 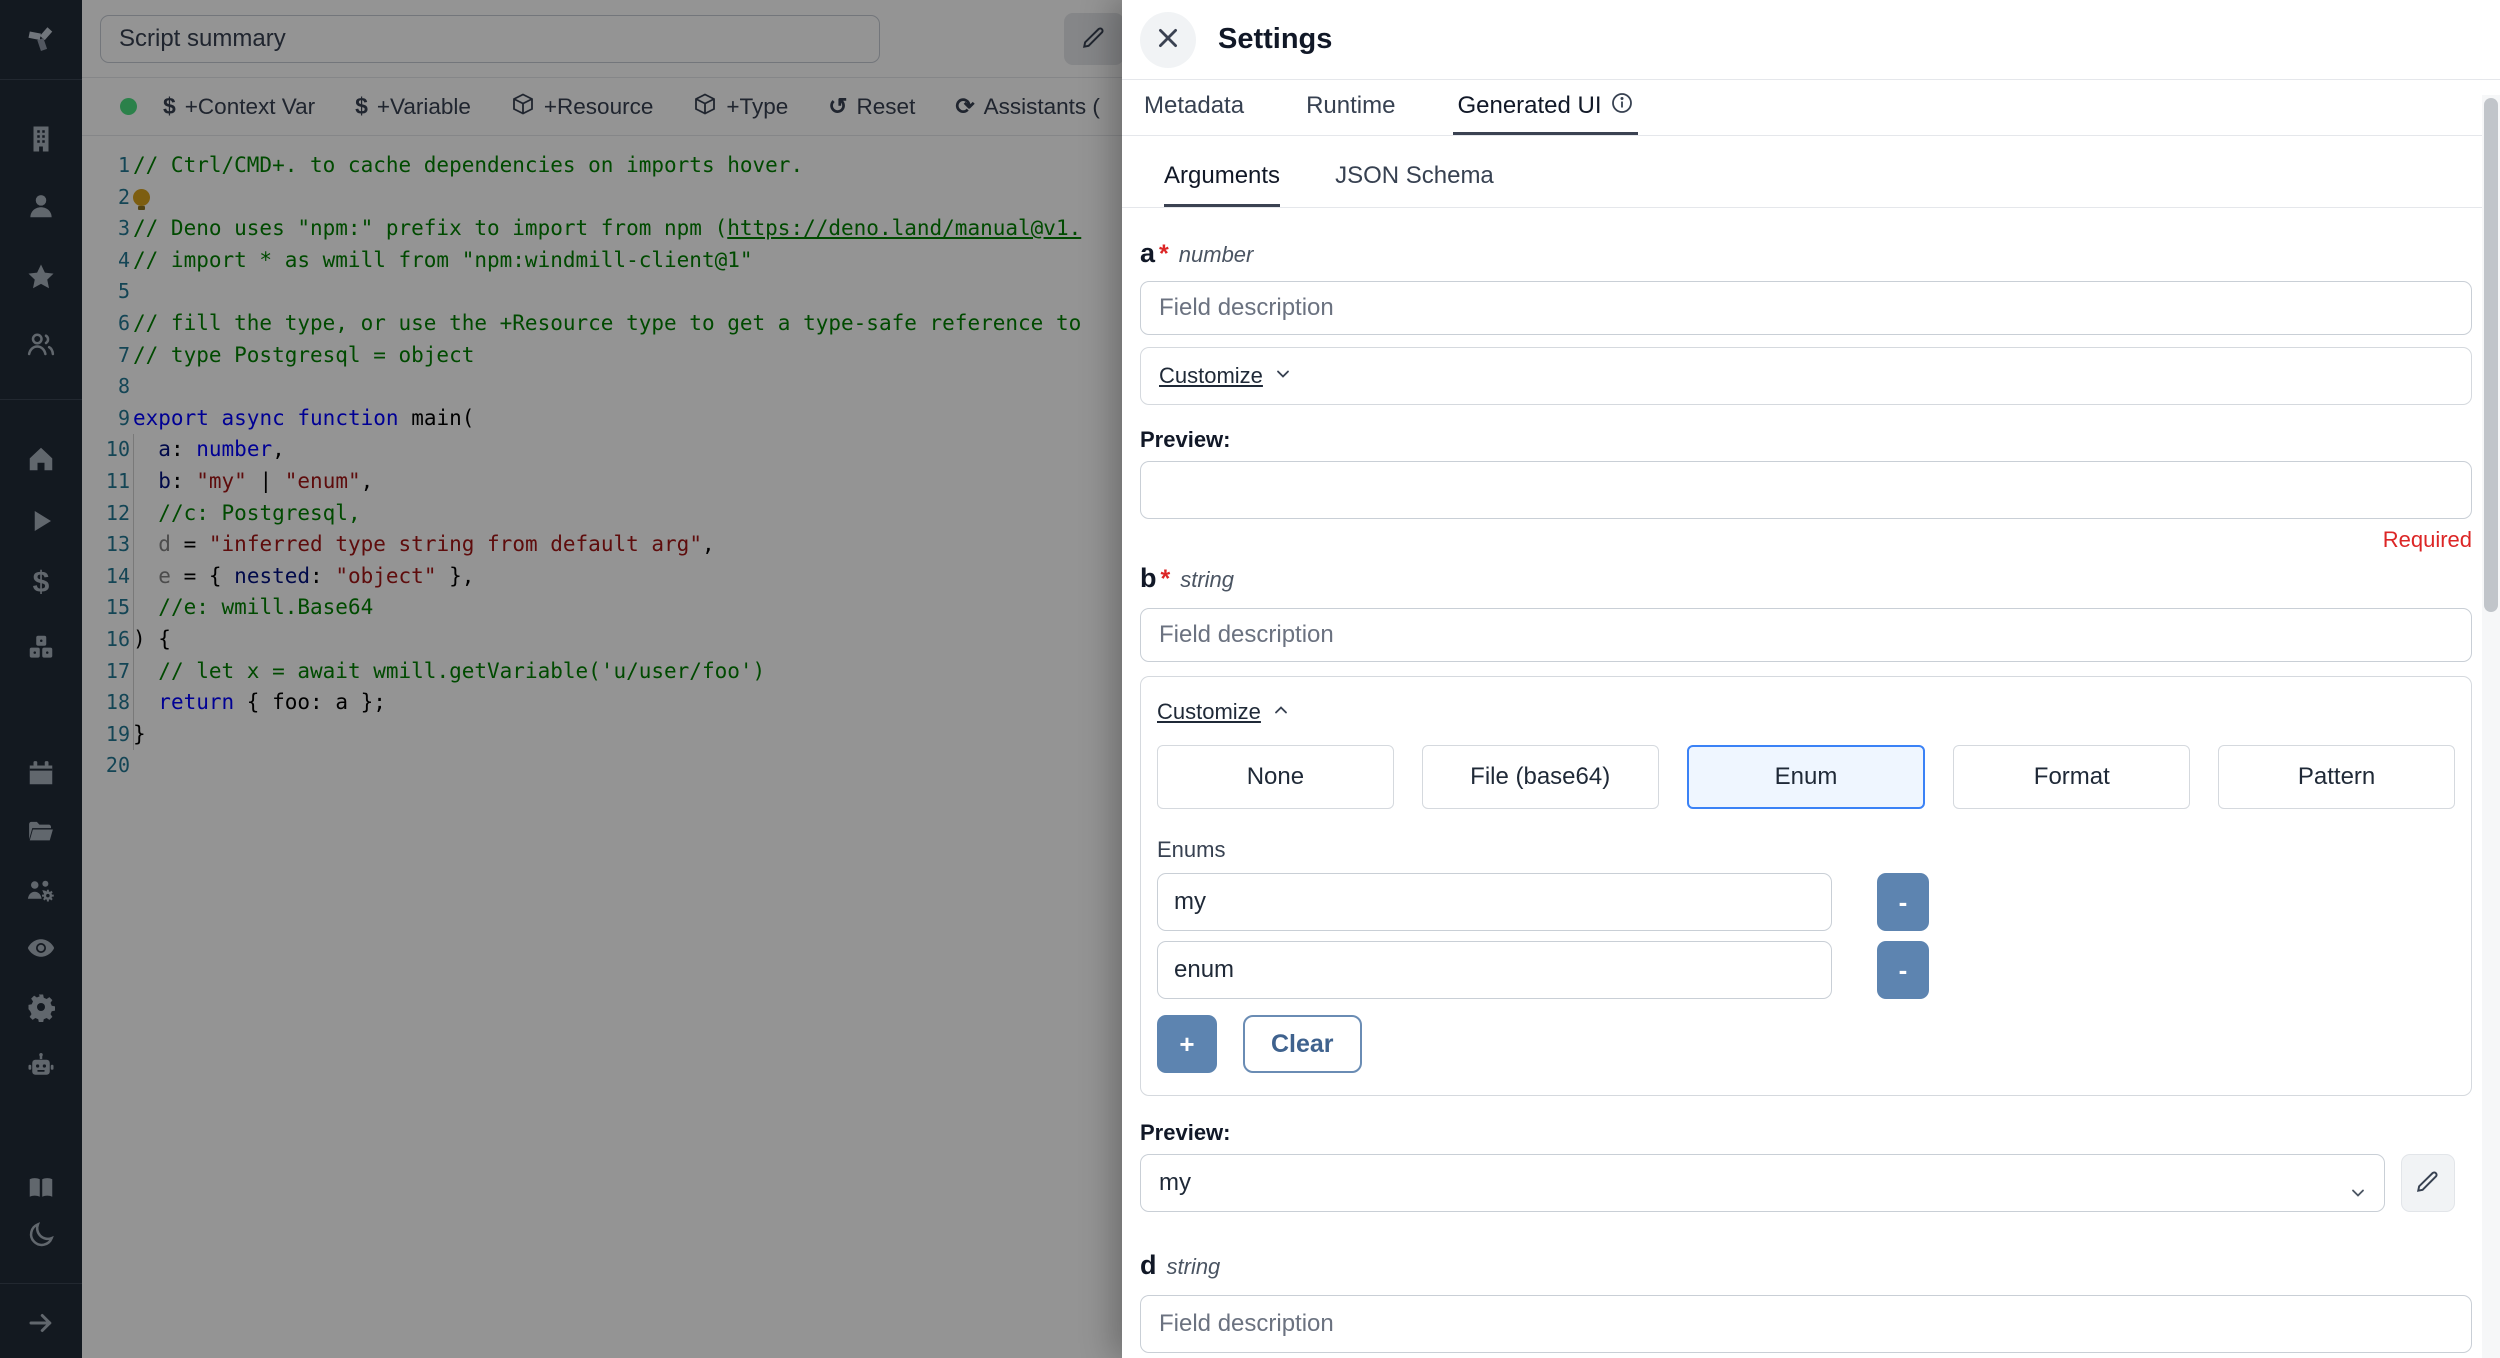 I want to click on close-icon, so click(x=1168, y=39).